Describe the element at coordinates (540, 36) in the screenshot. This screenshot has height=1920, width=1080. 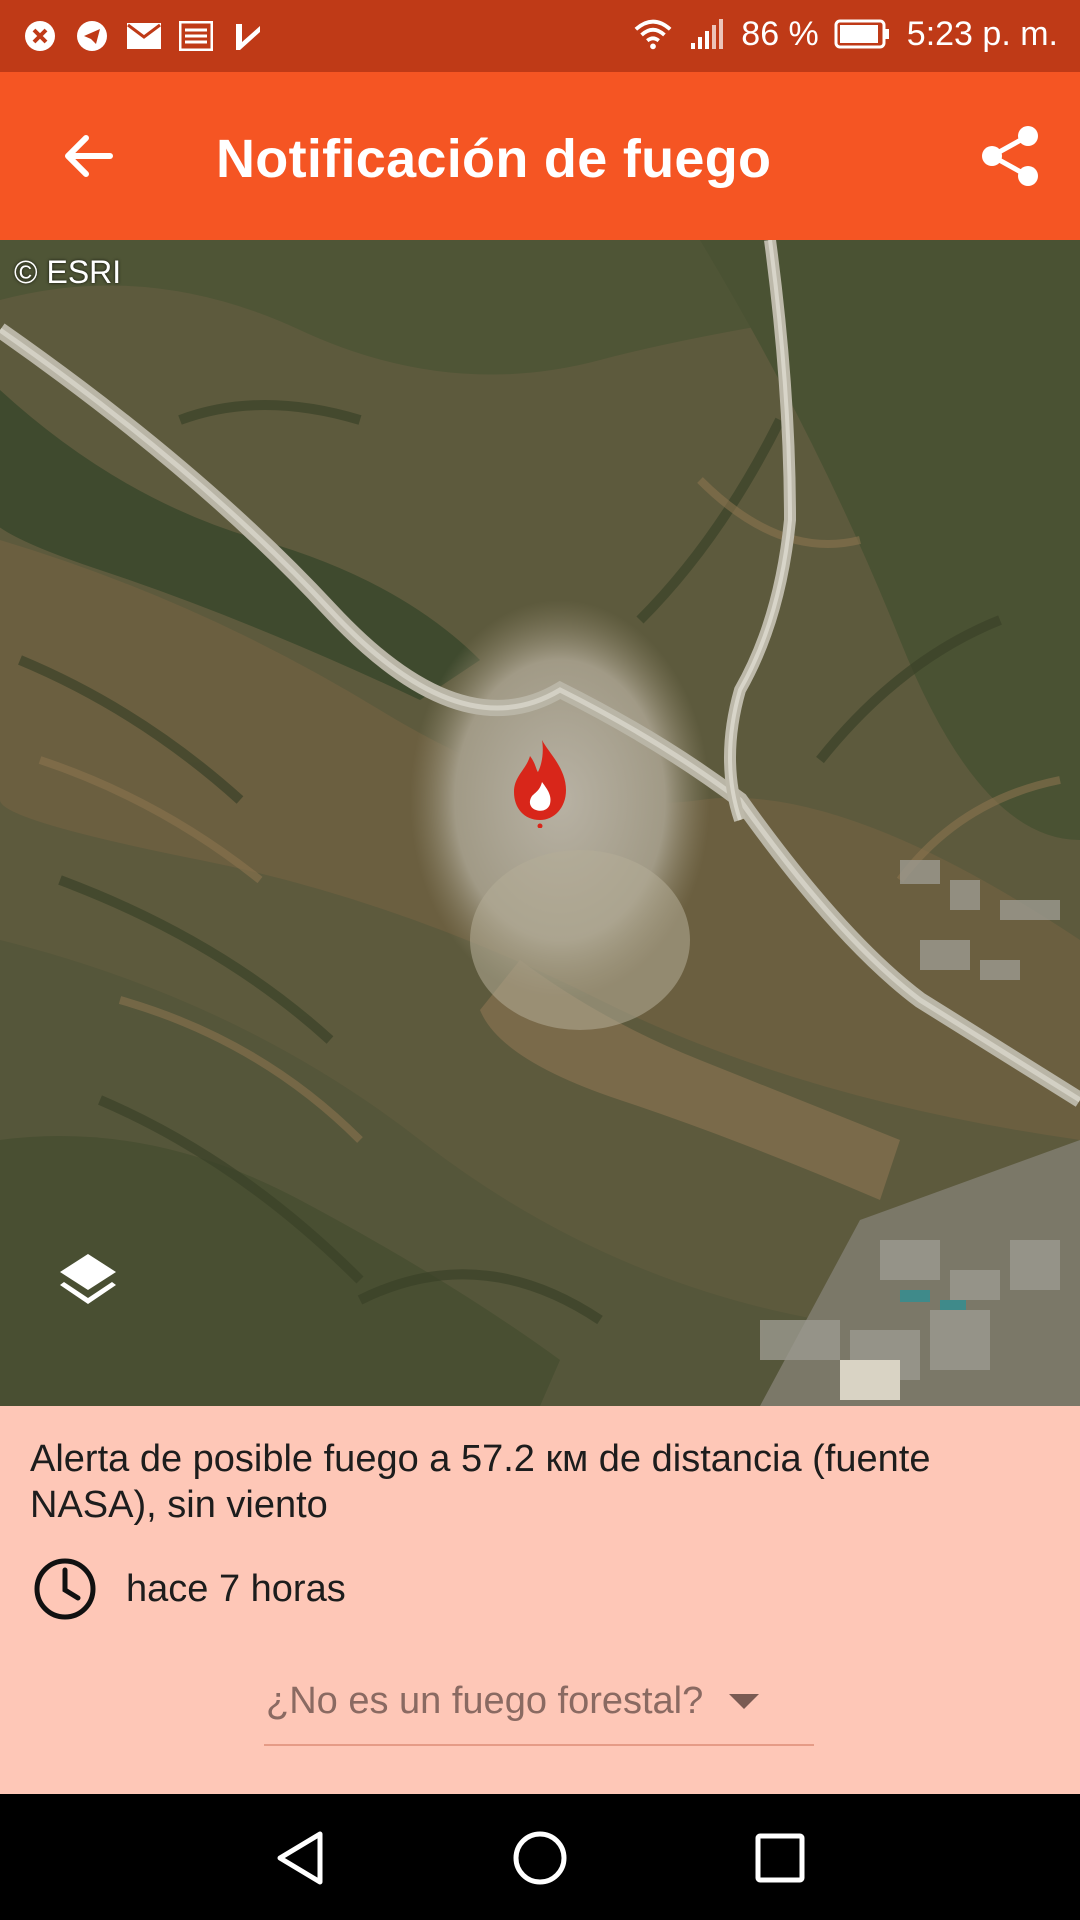
I see `status-bar: 86 % 5:23 p. m.` at that location.